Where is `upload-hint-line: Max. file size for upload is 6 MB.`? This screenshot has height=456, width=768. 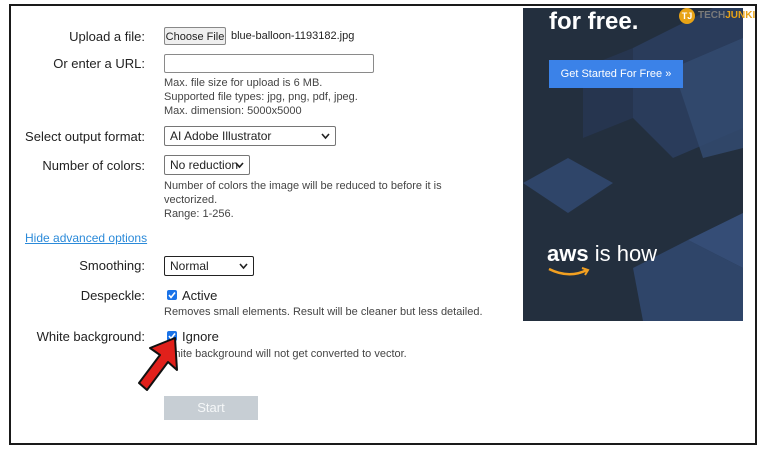 upload-hint-line: Max. file size for upload is 6 MB. is located at coordinates (243, 83).